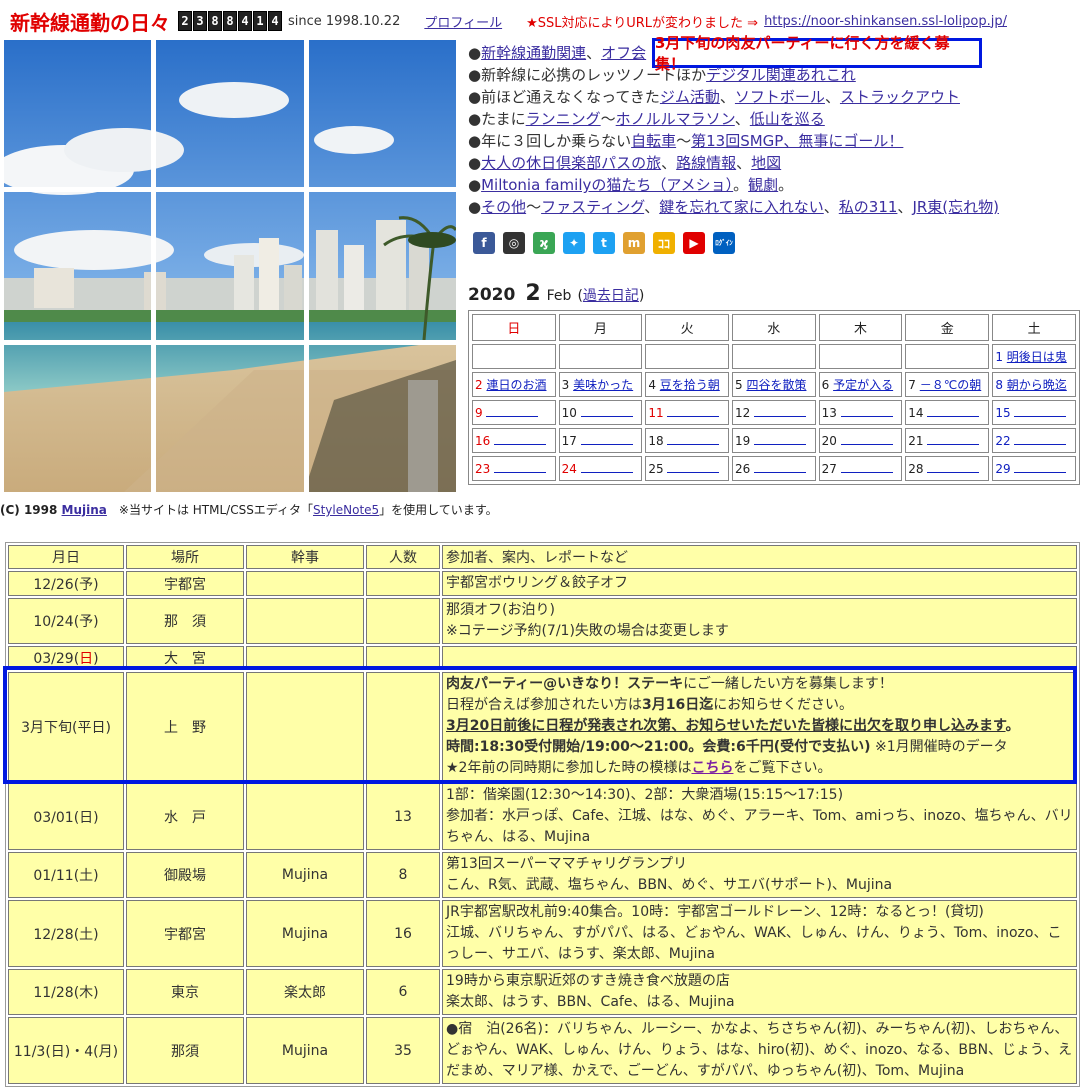 The width and height of the screenshot is (1080, 1087). I want to click on calendar-day: 9, so click(514, 412).